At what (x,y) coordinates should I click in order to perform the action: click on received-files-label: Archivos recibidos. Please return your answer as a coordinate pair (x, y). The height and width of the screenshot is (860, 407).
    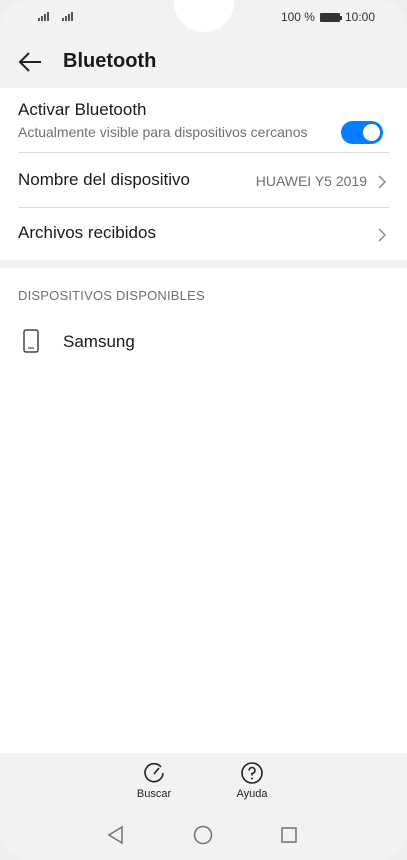
    Looking at the image, I should click on (87, 232).